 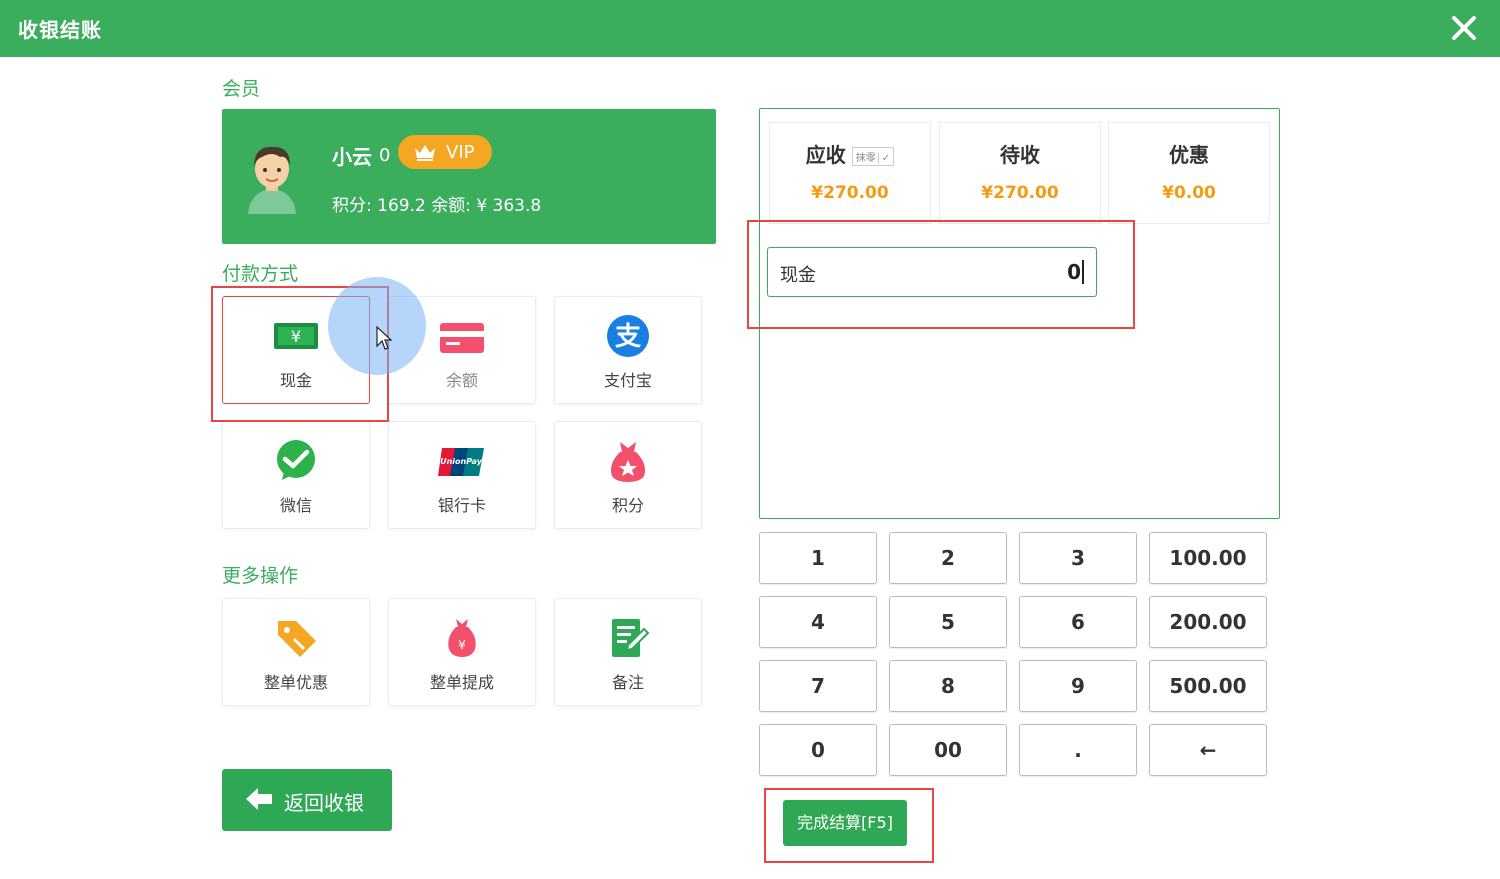 I want to click on discount-label: 优惠, so click(x=1189, y=155).